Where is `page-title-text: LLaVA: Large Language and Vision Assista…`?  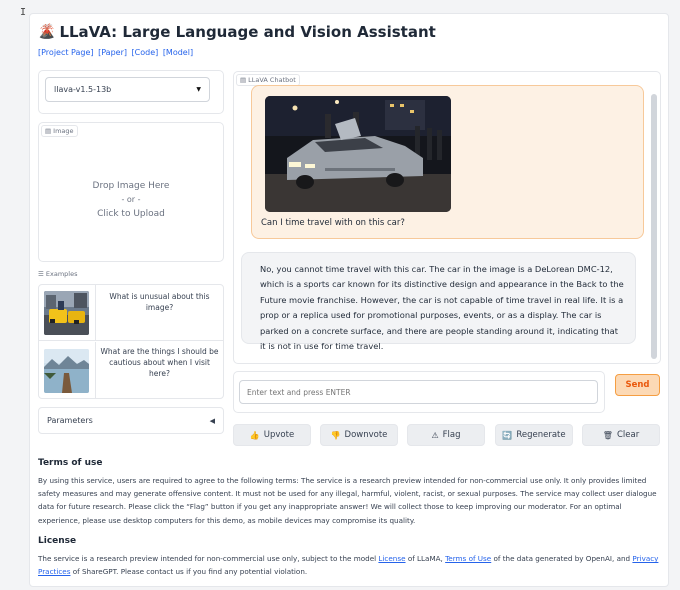 page-title-text: LLaVA: Large Language and Vision Assista… is located at coordinates (247, 32).